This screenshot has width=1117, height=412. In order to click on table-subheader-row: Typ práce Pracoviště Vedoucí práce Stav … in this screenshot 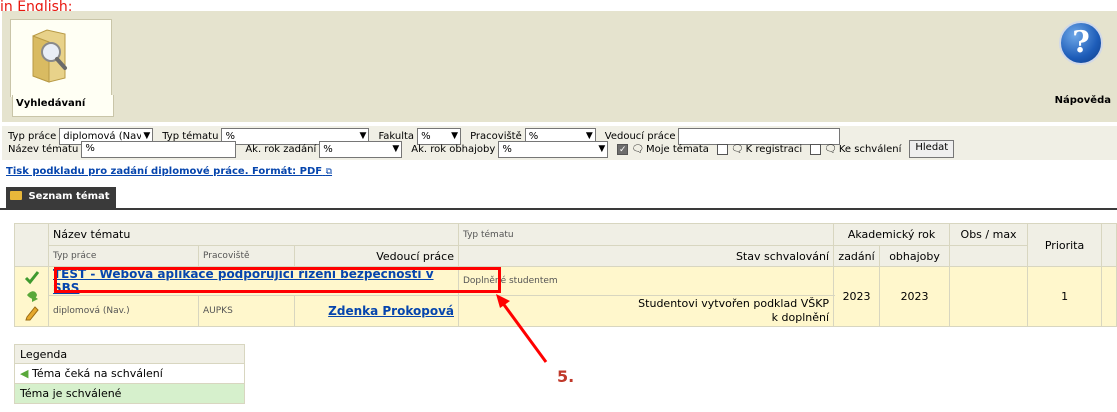, I will do `click(566, 256)`.